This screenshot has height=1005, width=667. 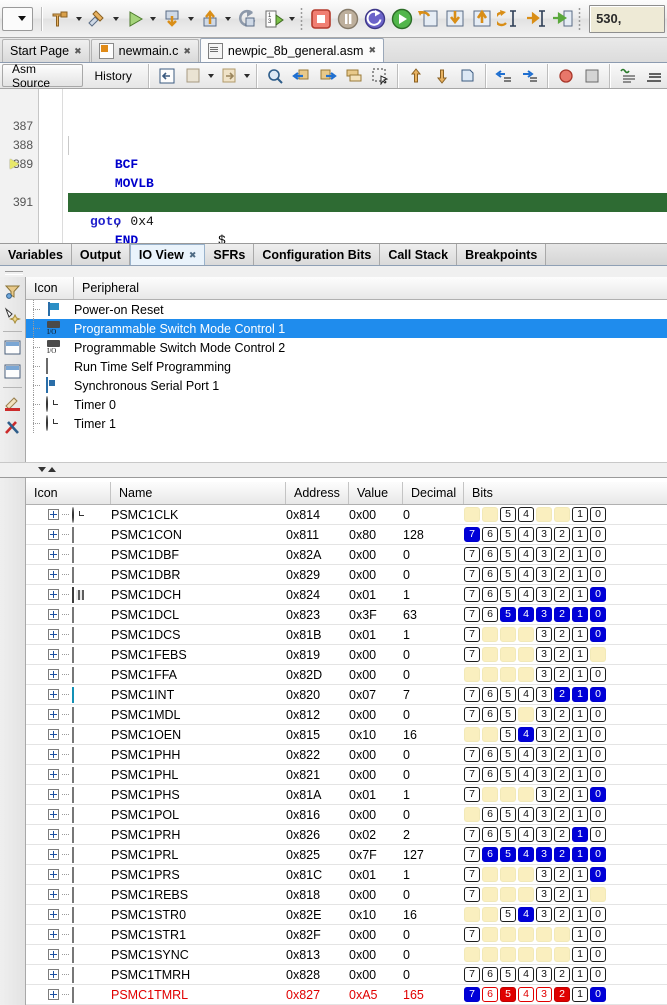 I want to click on step-out-button, so click(x=482, y=19).